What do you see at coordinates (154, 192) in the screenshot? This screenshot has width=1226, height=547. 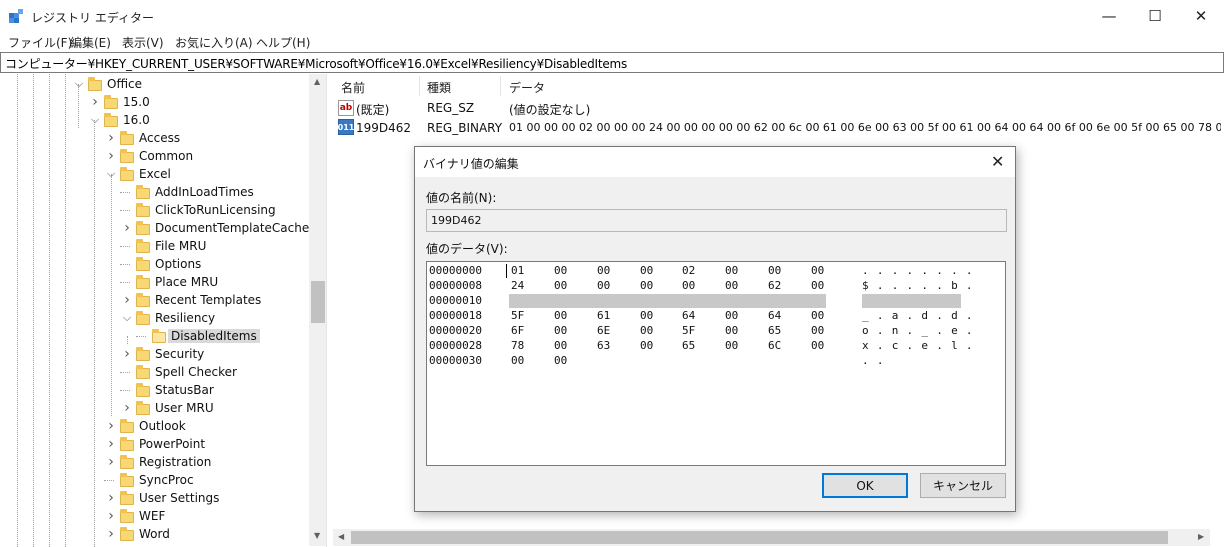 I see `tree-node-addinloadtimes: AddInLoadTimes` at bounding box center [154, 192].